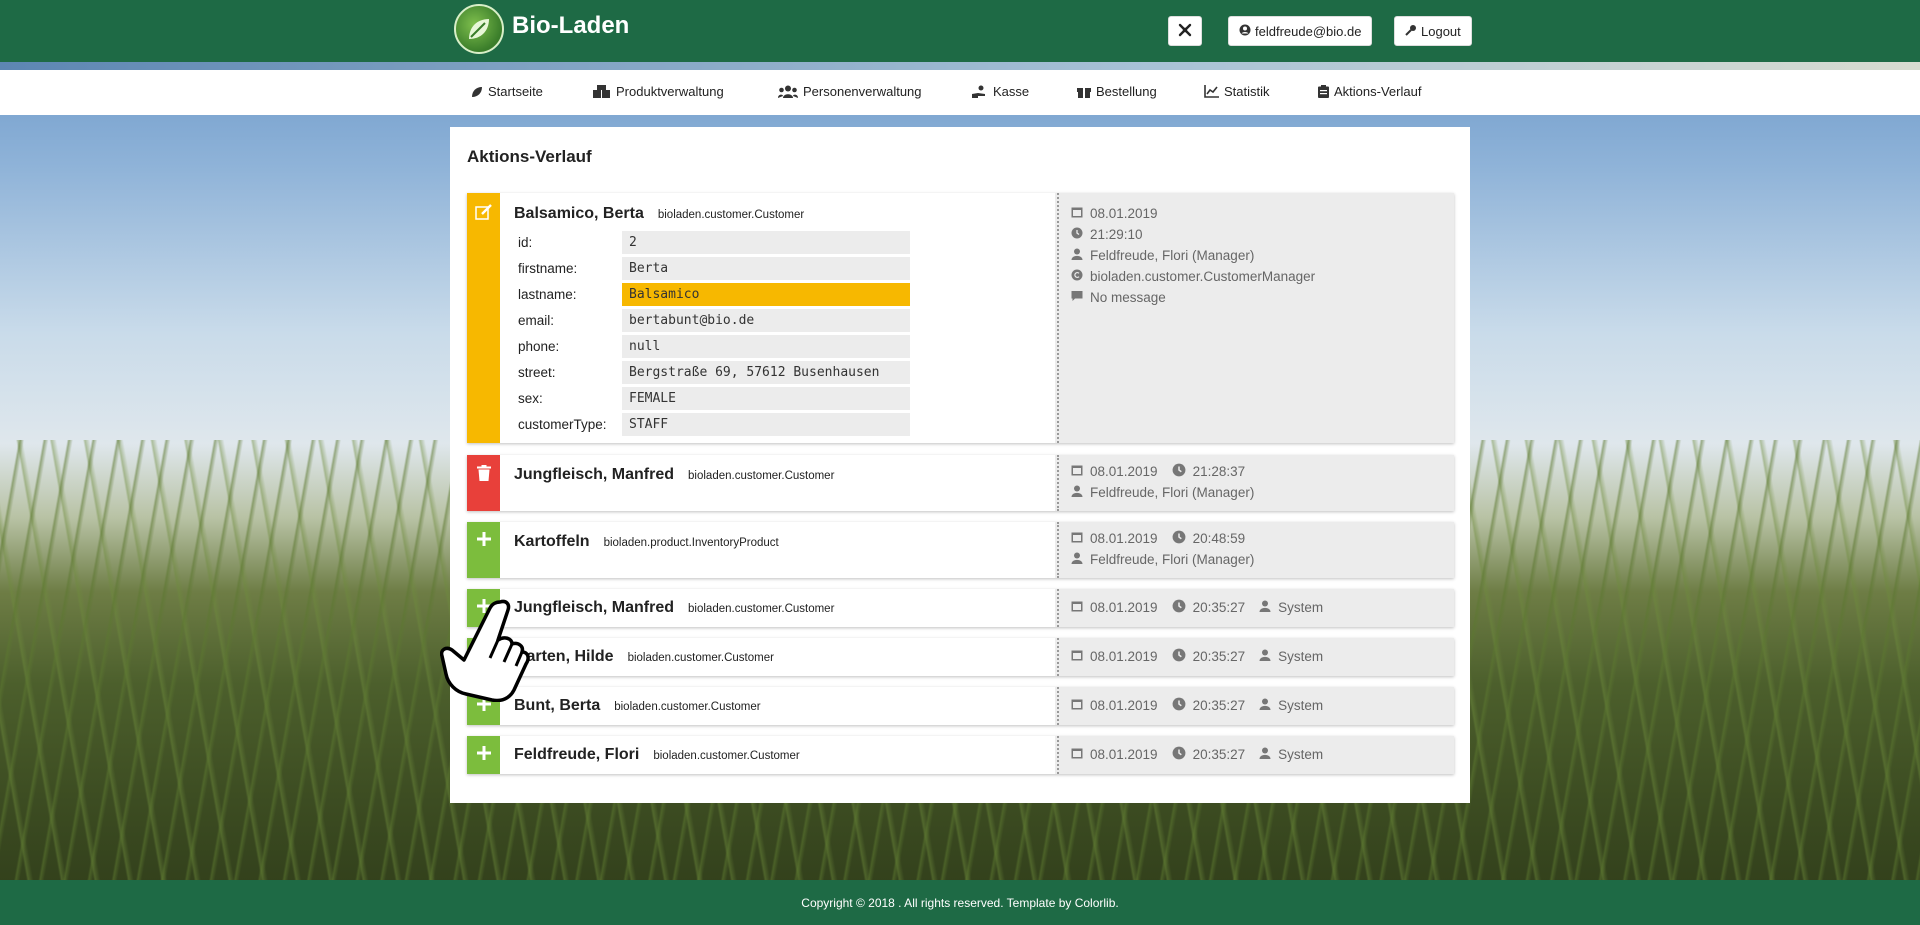 The image size is (1920, 925). Describe the element at coordinates (529, 156) in the screenshot. I see `page-title: Aktions-Verlauf` at that location.